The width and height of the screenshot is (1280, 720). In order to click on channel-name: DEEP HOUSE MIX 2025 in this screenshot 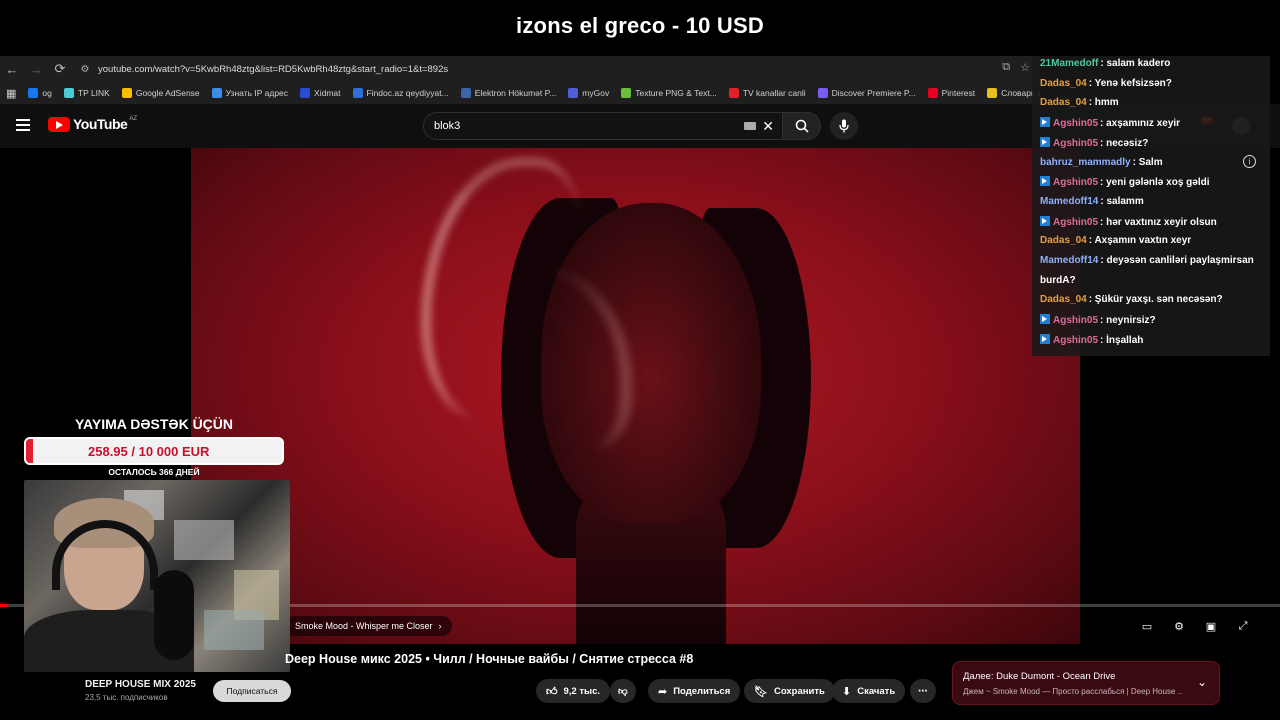, I will do `click(140, 684)`.